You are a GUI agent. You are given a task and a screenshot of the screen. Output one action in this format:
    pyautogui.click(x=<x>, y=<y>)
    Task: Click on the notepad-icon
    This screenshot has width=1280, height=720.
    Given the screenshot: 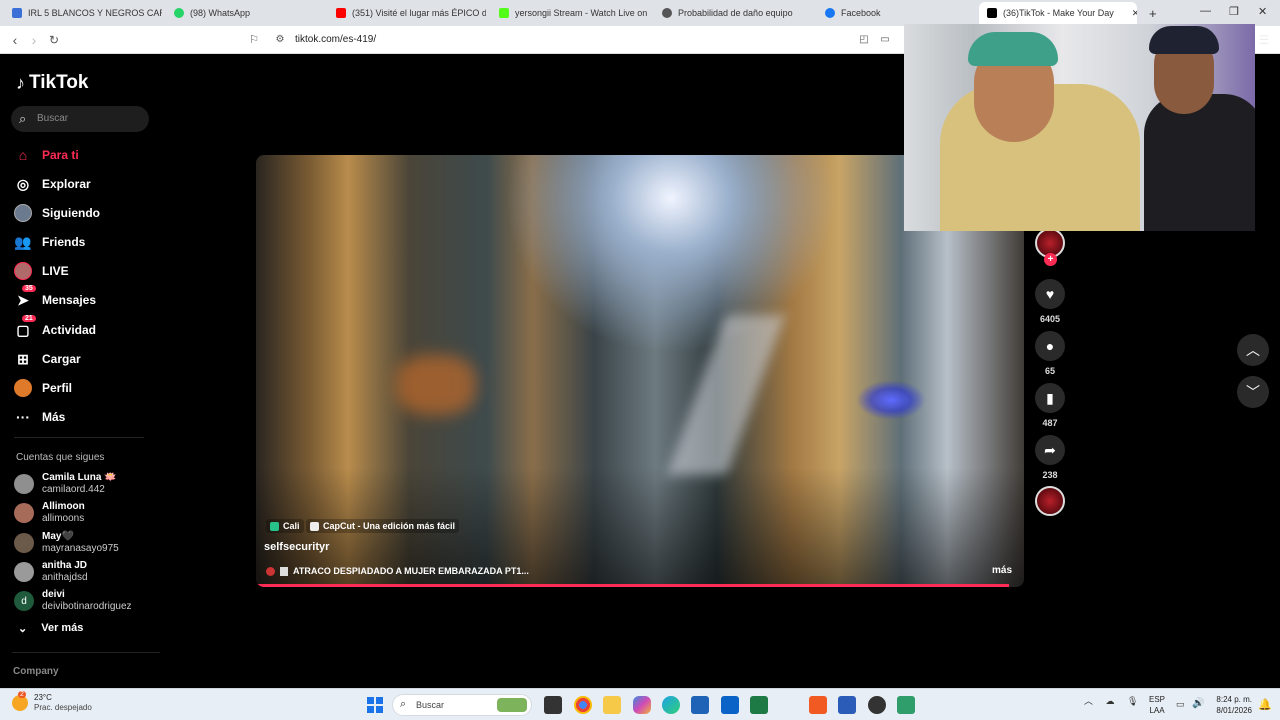 What is the action you would take?
    pyautogui.click(x=906, y=705)
    